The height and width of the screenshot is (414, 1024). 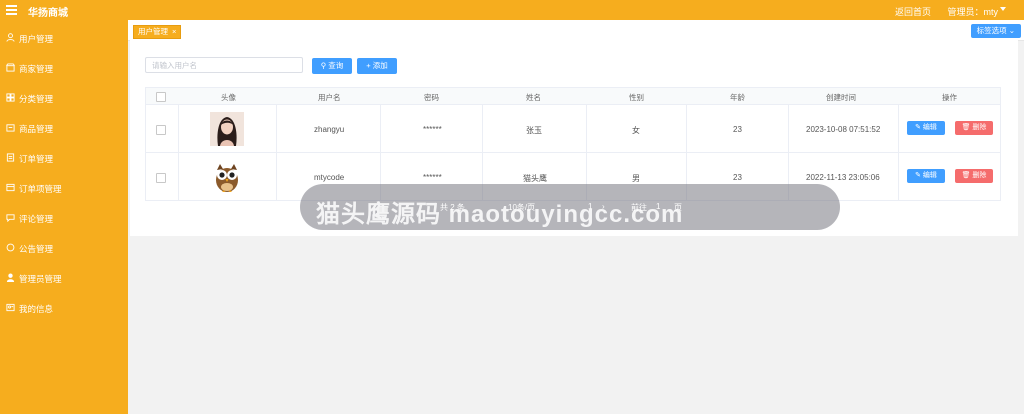 I want to click on sidebar-item-profile: 我的信息, so click(x=64, y=308).